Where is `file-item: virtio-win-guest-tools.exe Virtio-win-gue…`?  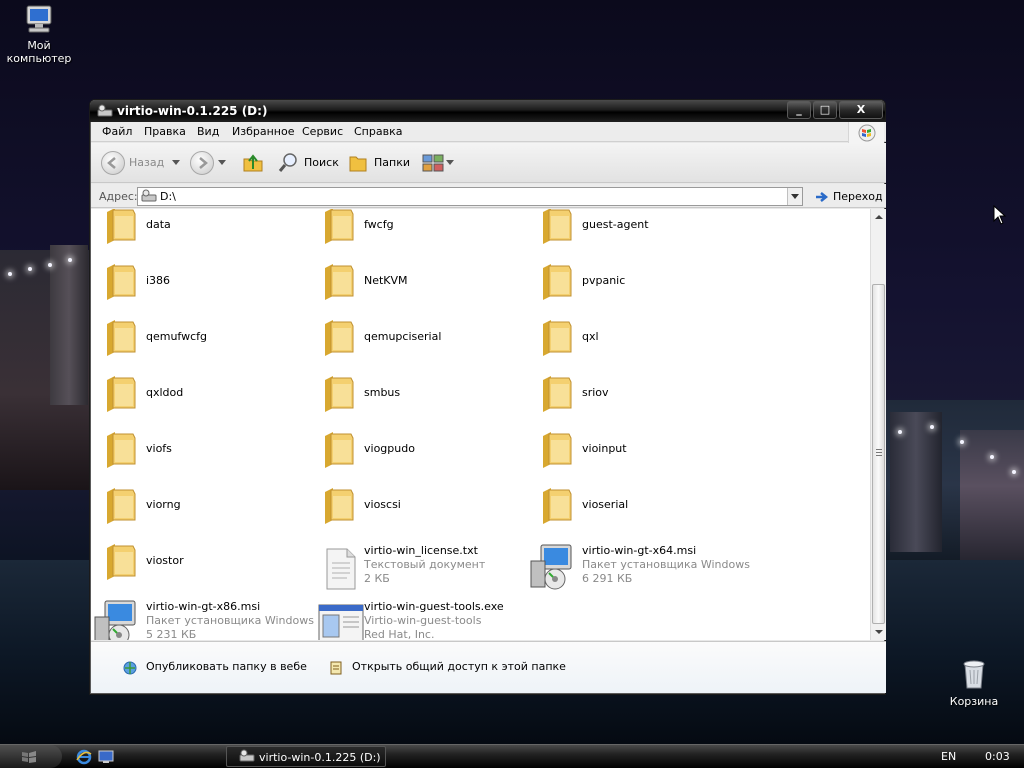
file-item: virtio-win-guest-tools.exe Virtio-win-gue… is located at coordinates (426, 616).